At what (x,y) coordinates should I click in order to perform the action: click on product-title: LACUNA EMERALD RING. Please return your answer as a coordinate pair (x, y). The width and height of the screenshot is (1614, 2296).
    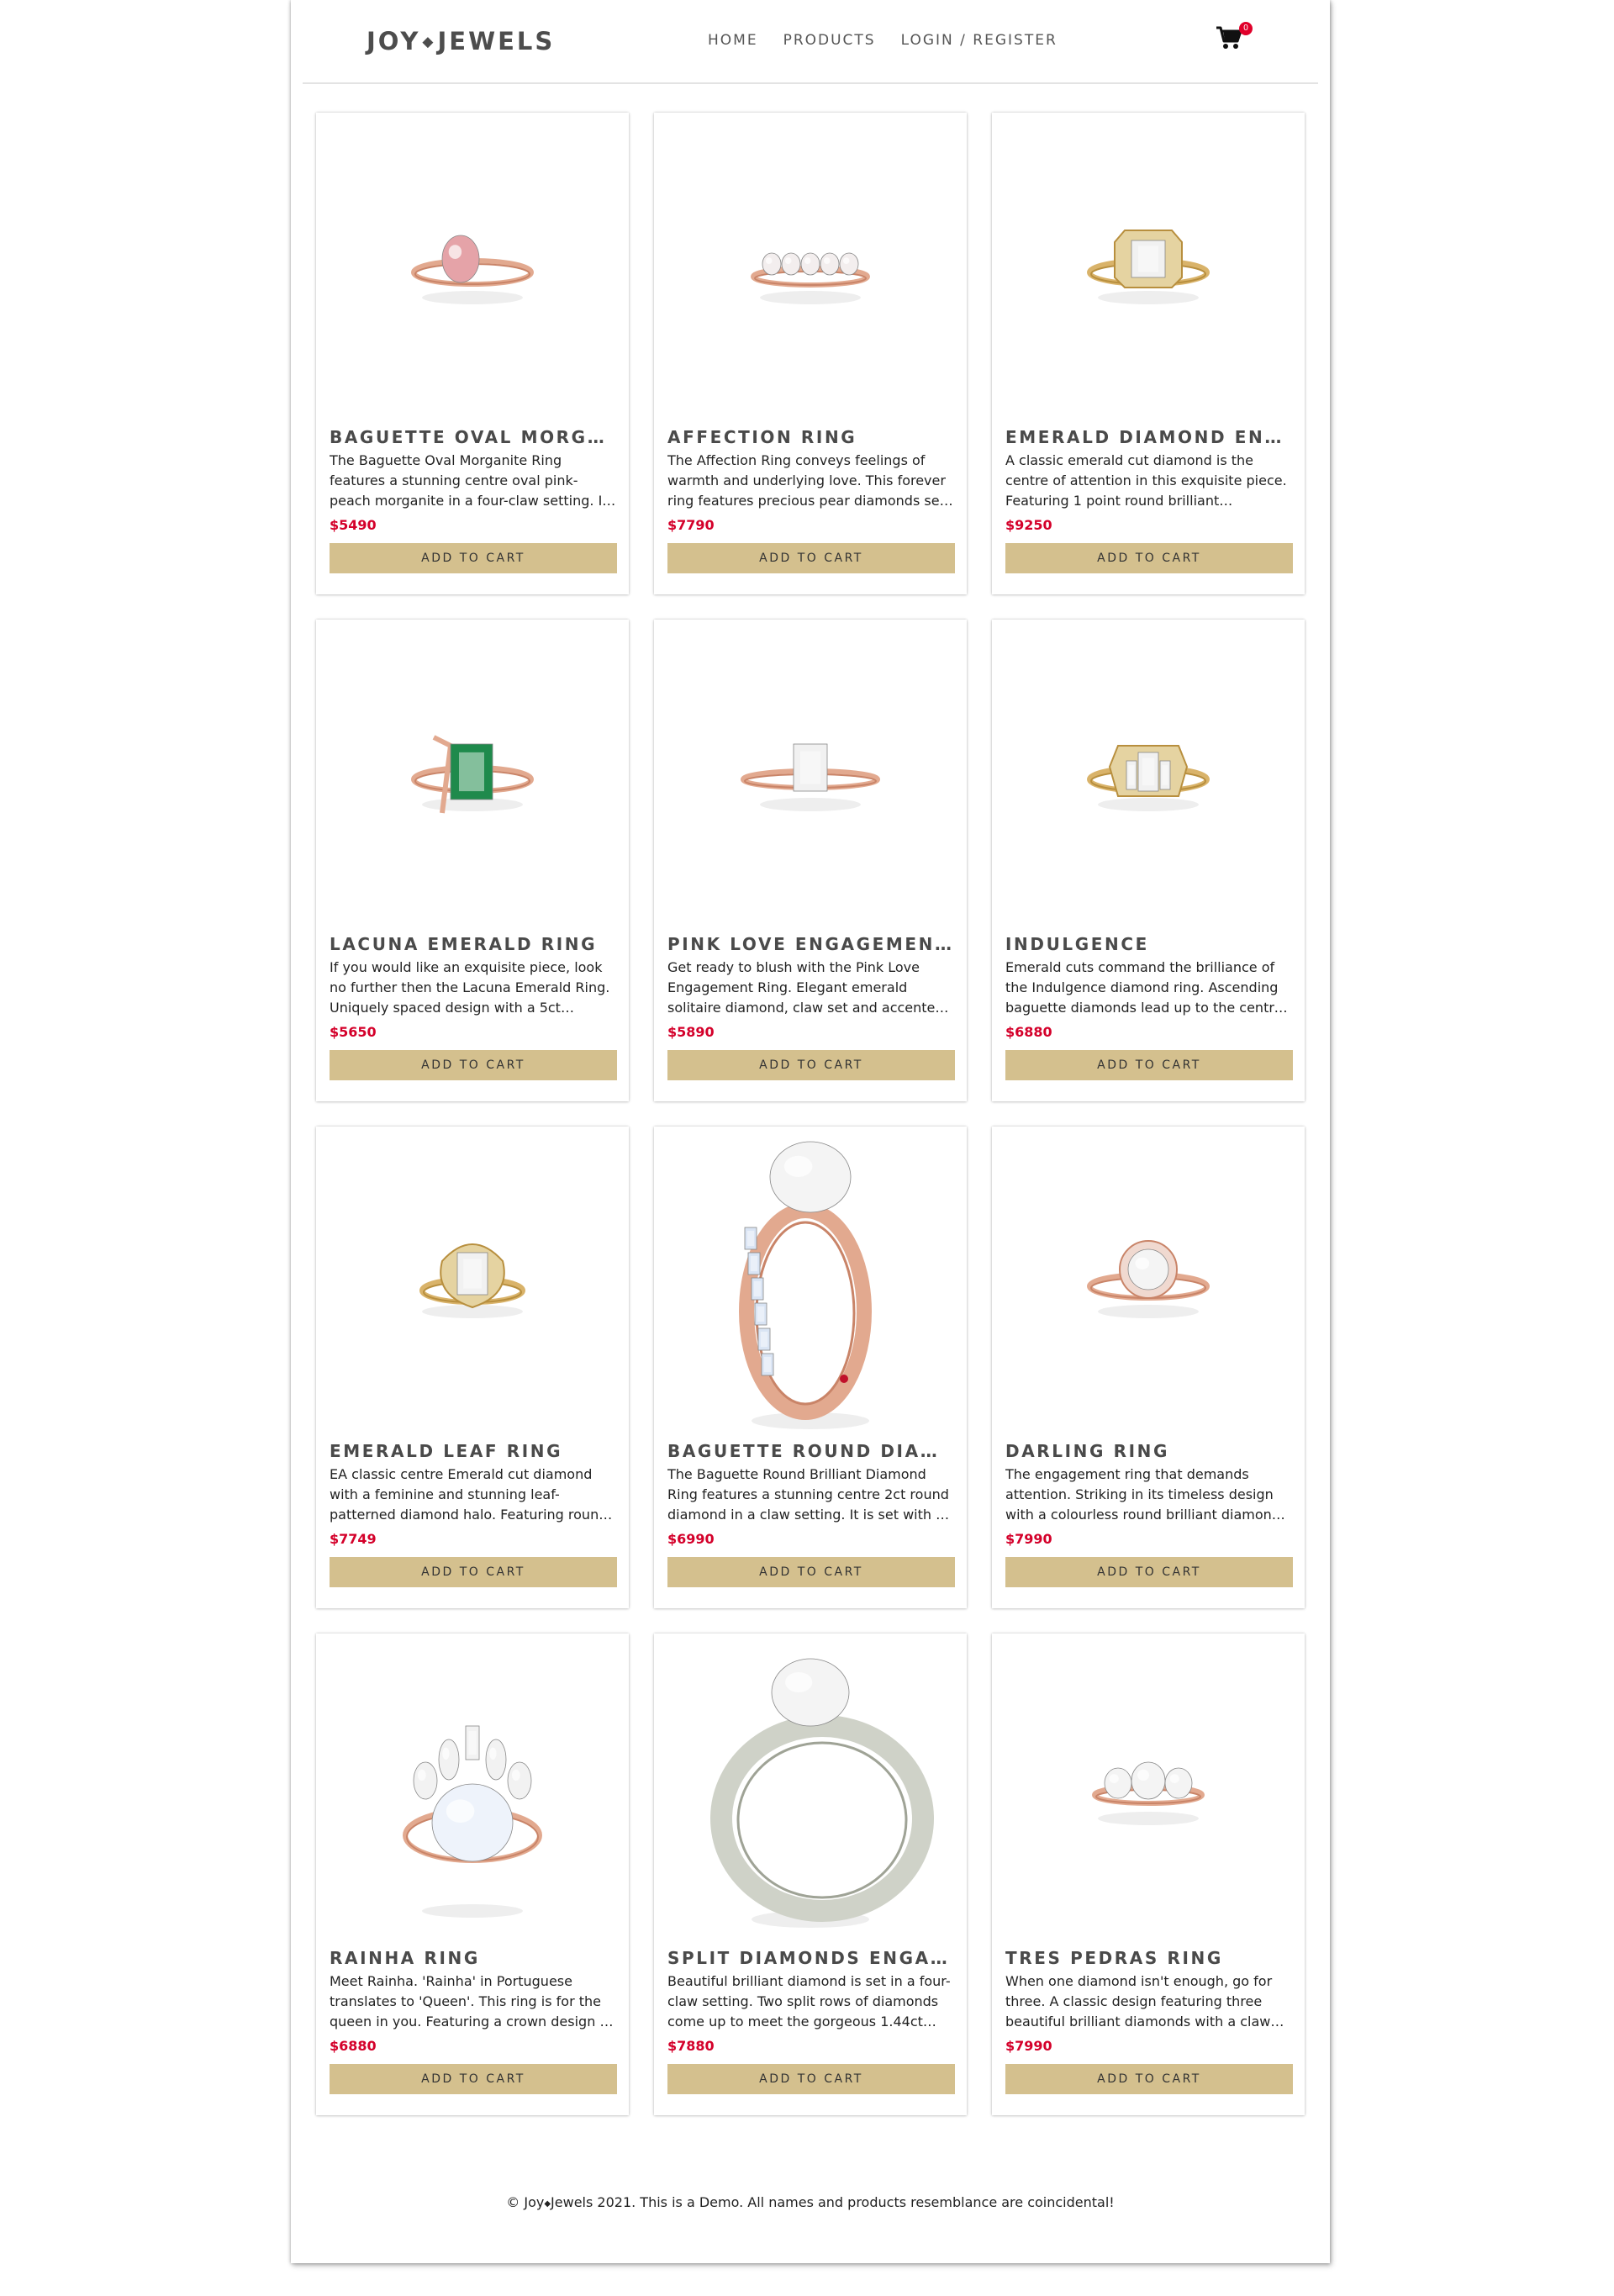
    Looking at the image, I should click on (473, 944).